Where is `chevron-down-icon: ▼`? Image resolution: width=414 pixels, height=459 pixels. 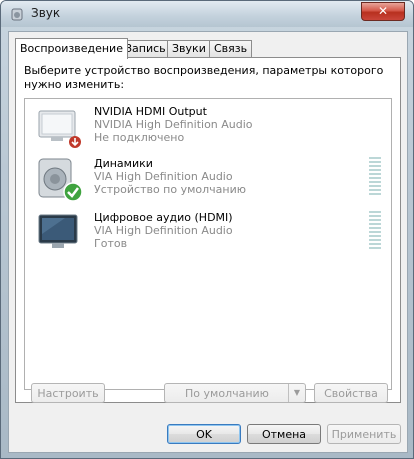 chevron-down-icon: ▼ is located at coordinates (296, 393).